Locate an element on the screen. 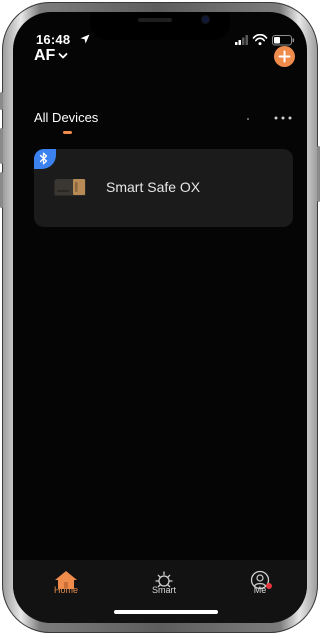 The image size is (320, 635). status-time: 16:48 is located at coordinates (53, 39).